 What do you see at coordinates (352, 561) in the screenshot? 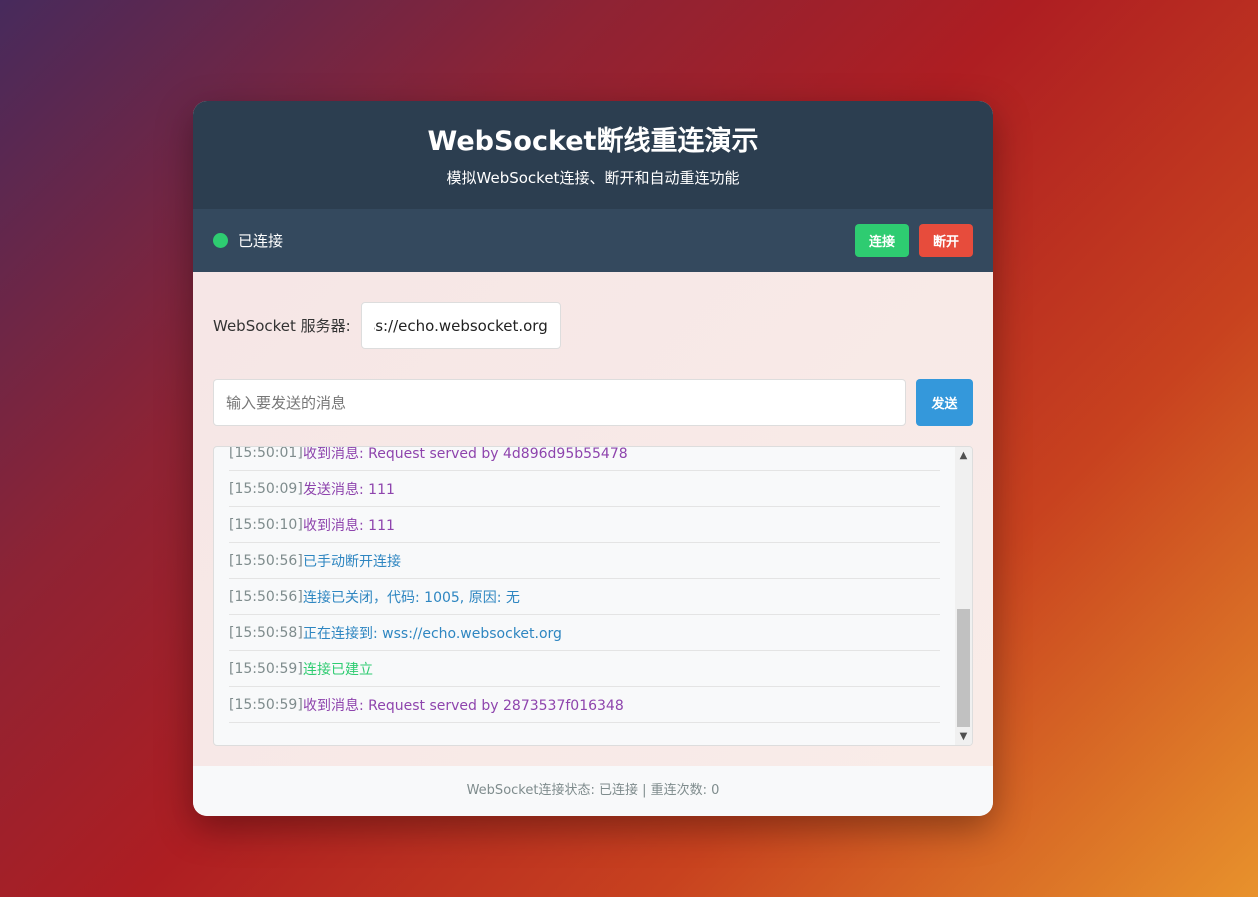
I see `log-entry-text: 已手动断开连接` at bounding box center [352, 561].